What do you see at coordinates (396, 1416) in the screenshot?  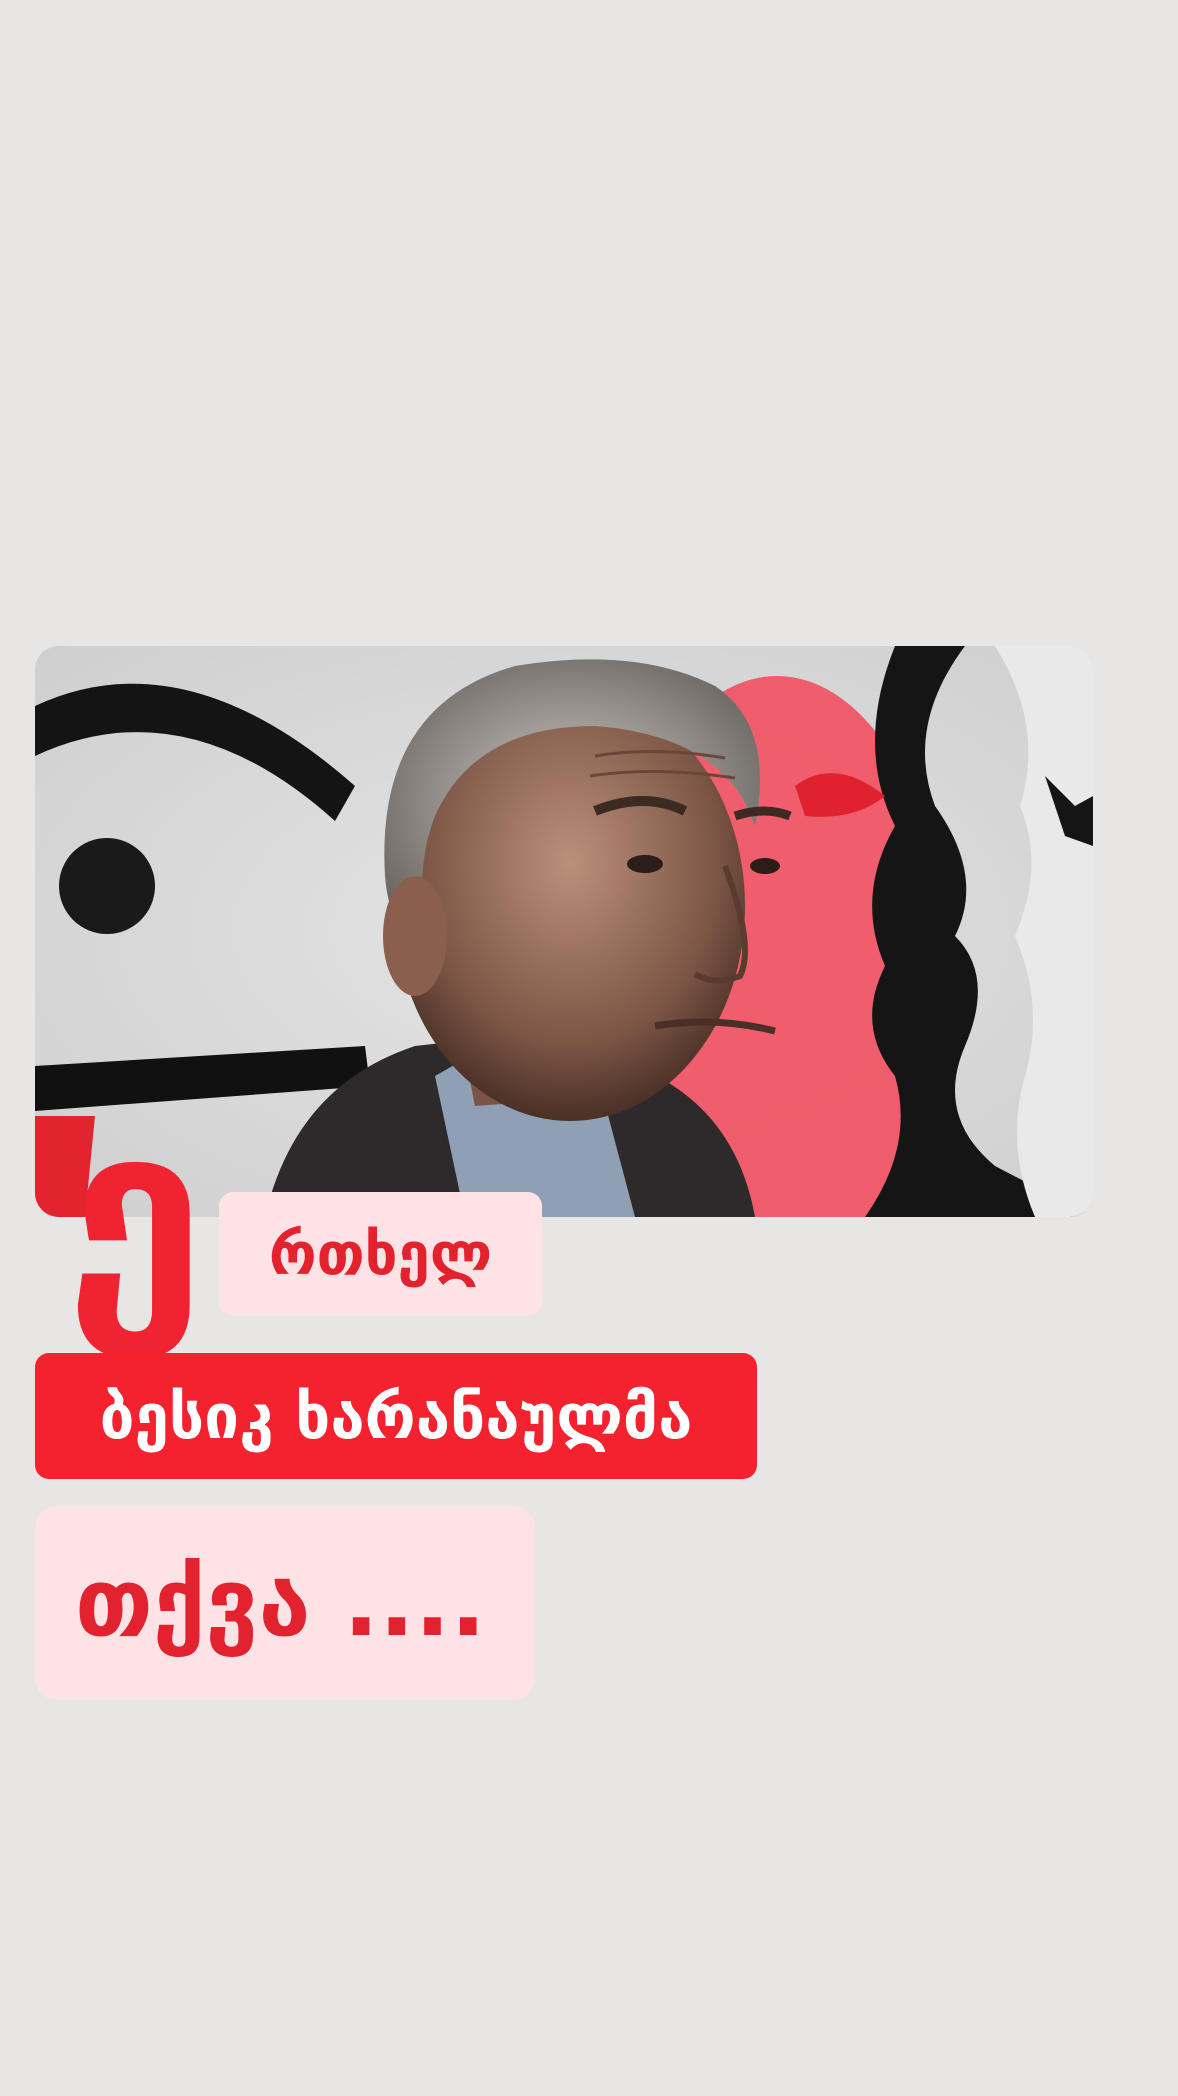 I see `title-line-2: ბესიკ ხარანაულმა` at bounding box center [396, 1416].